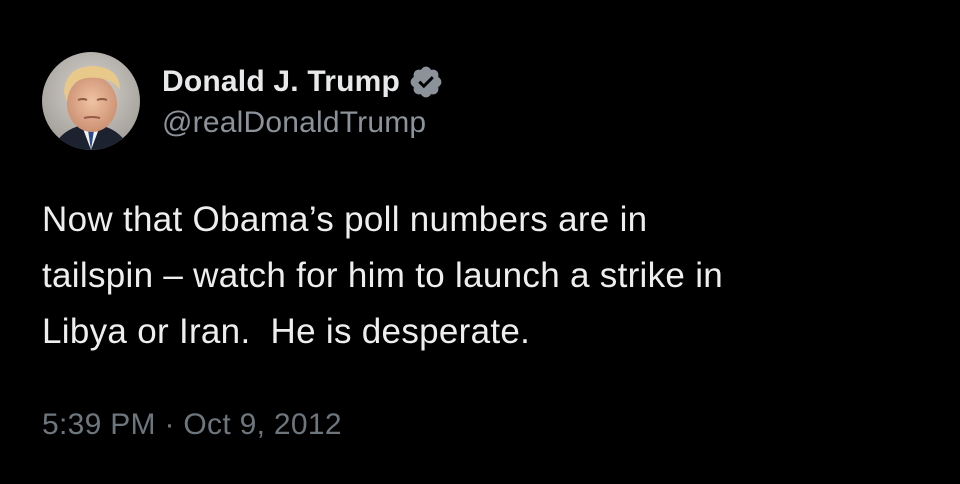 The width and height of the screenshot is (960, 484). I want to click on user-names: Donald J. Trump @realDonaldTrump, so click(303, 101).